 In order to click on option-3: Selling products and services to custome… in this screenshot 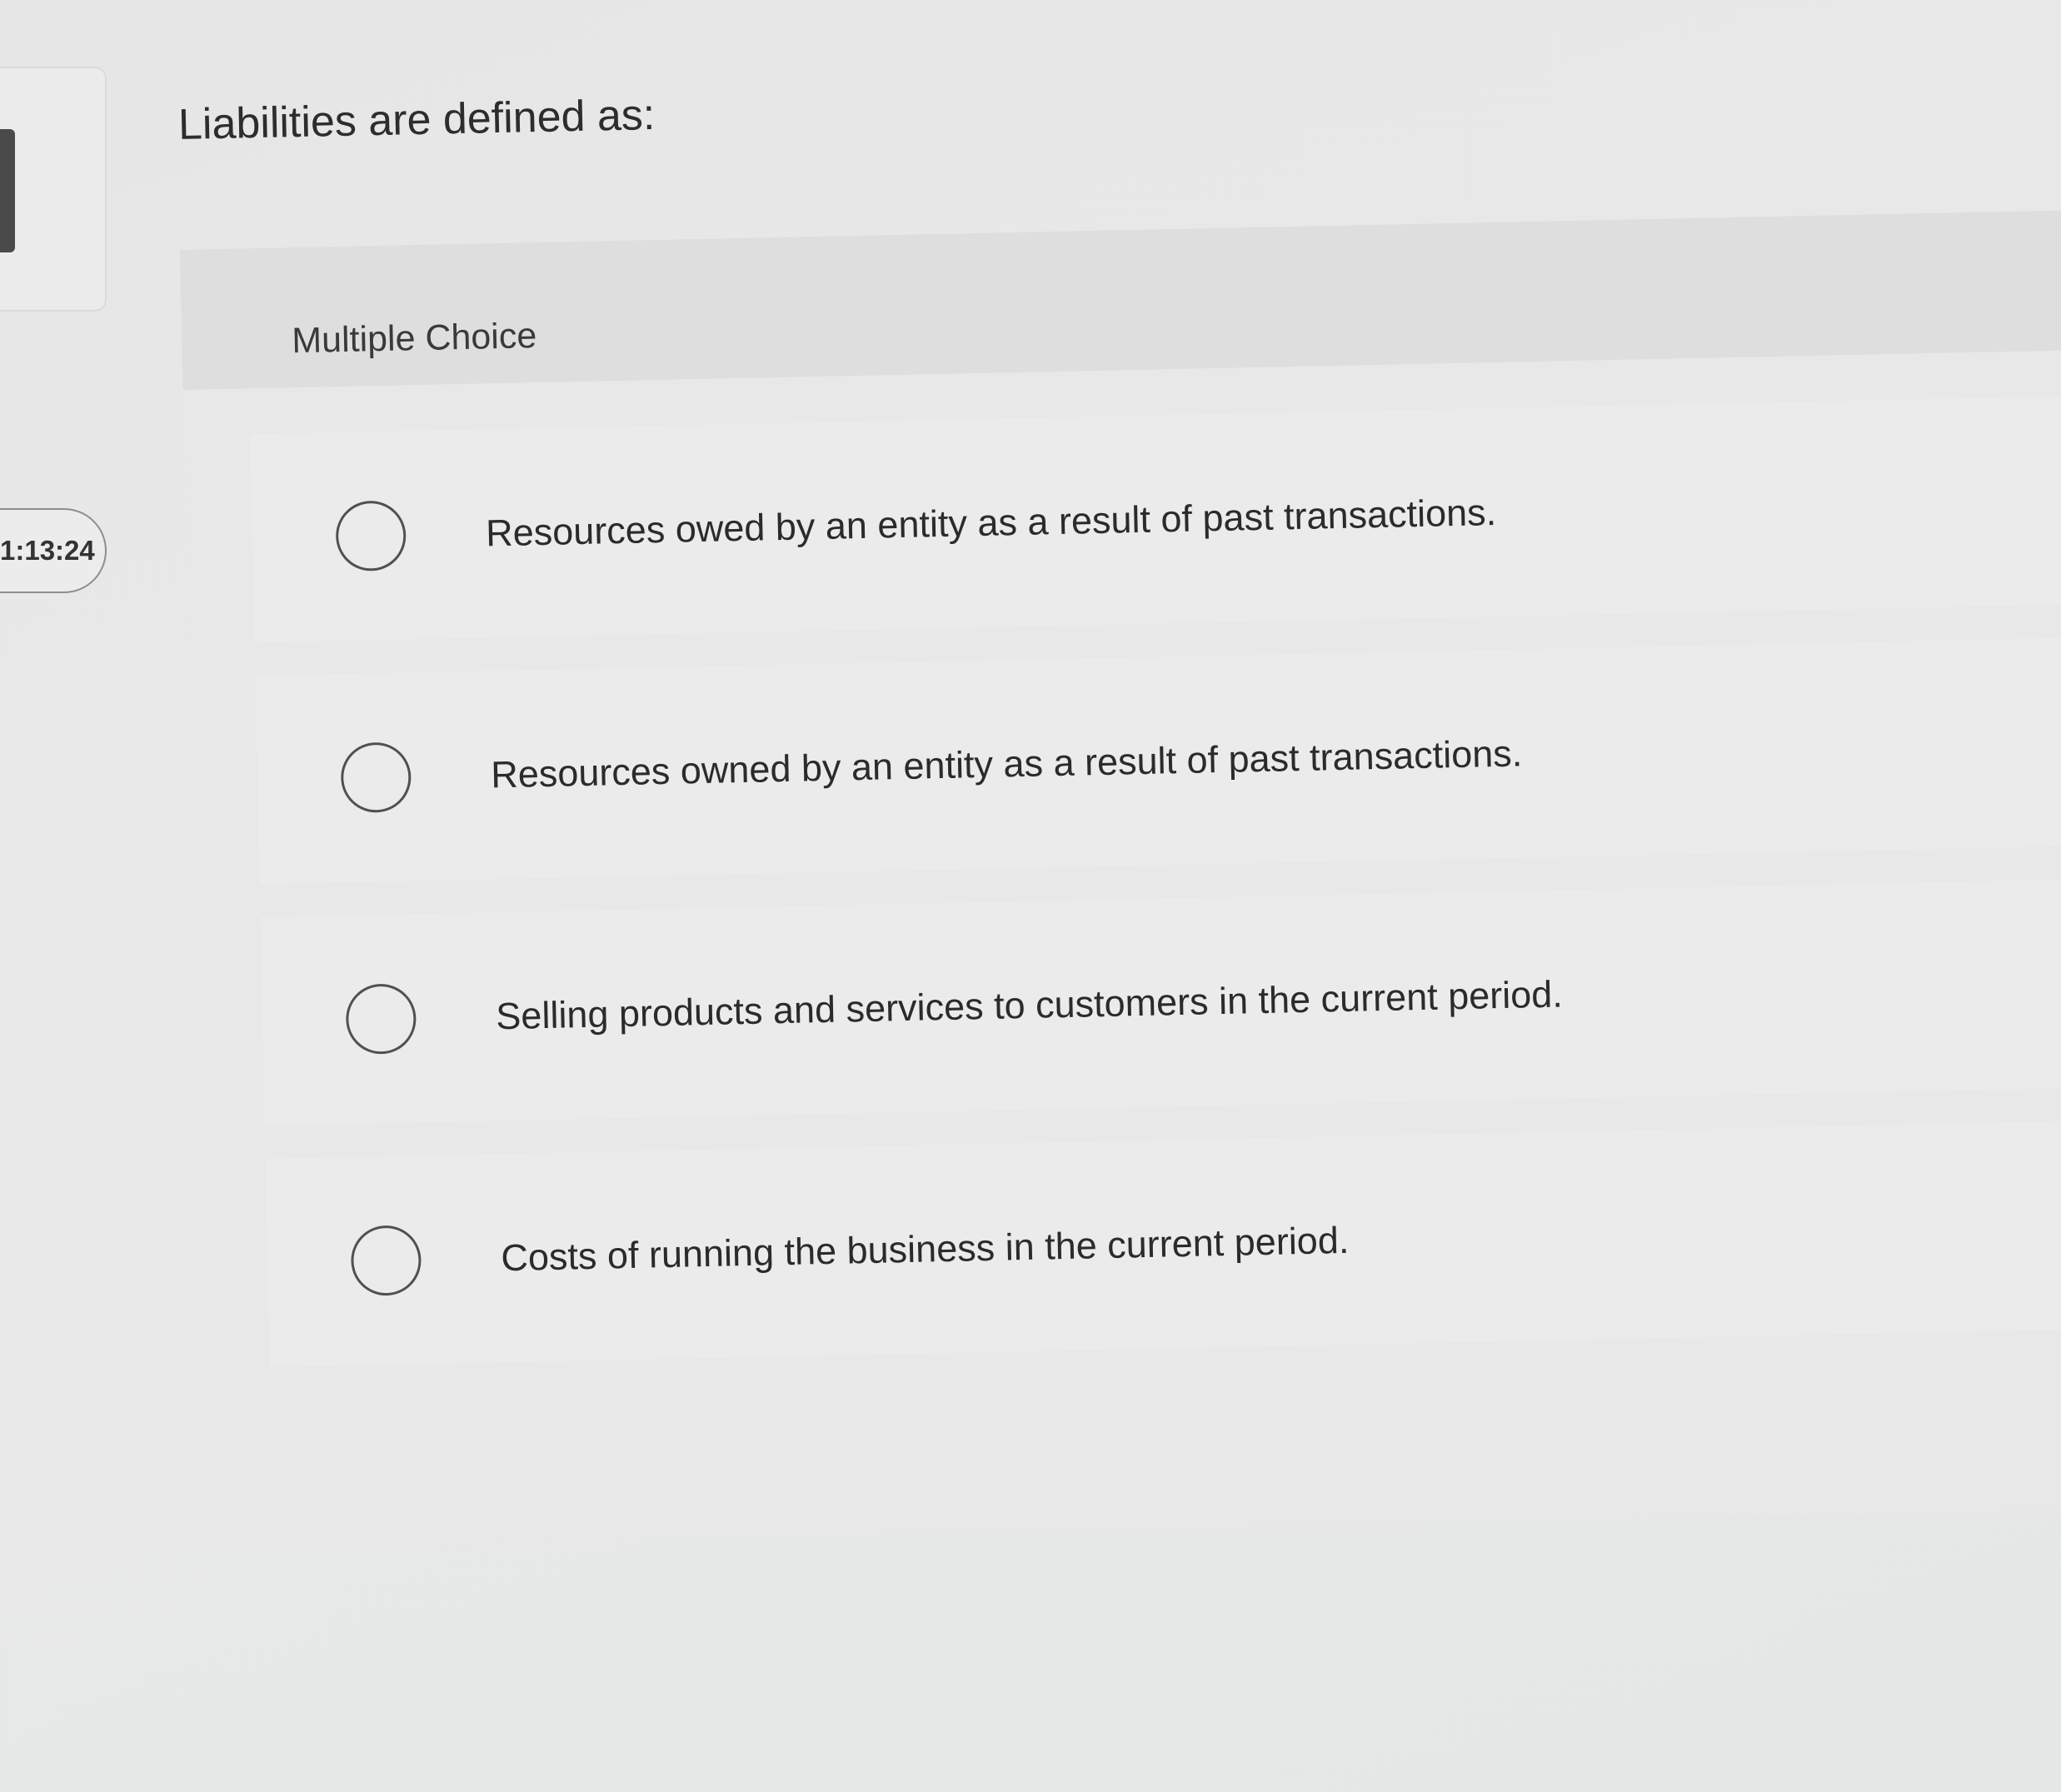, I will do `click(1160, 1003)`.